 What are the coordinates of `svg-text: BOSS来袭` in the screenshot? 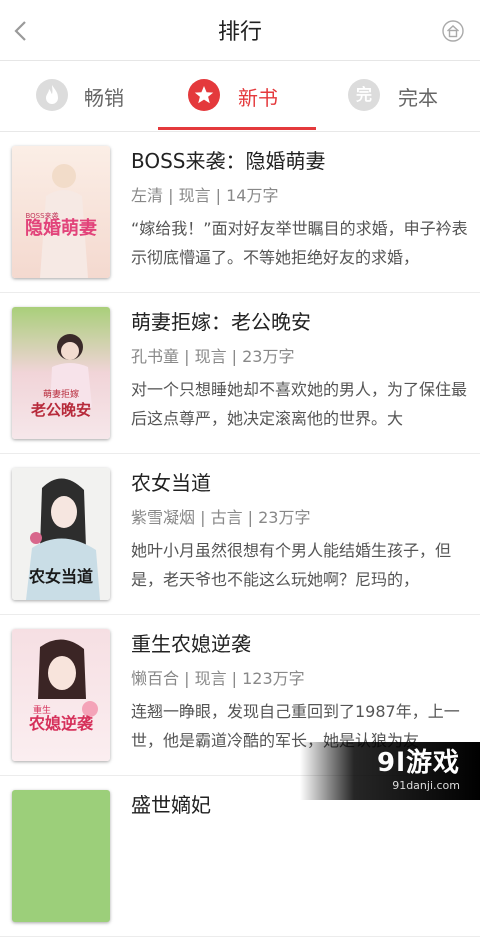 It's located at (41, 215).